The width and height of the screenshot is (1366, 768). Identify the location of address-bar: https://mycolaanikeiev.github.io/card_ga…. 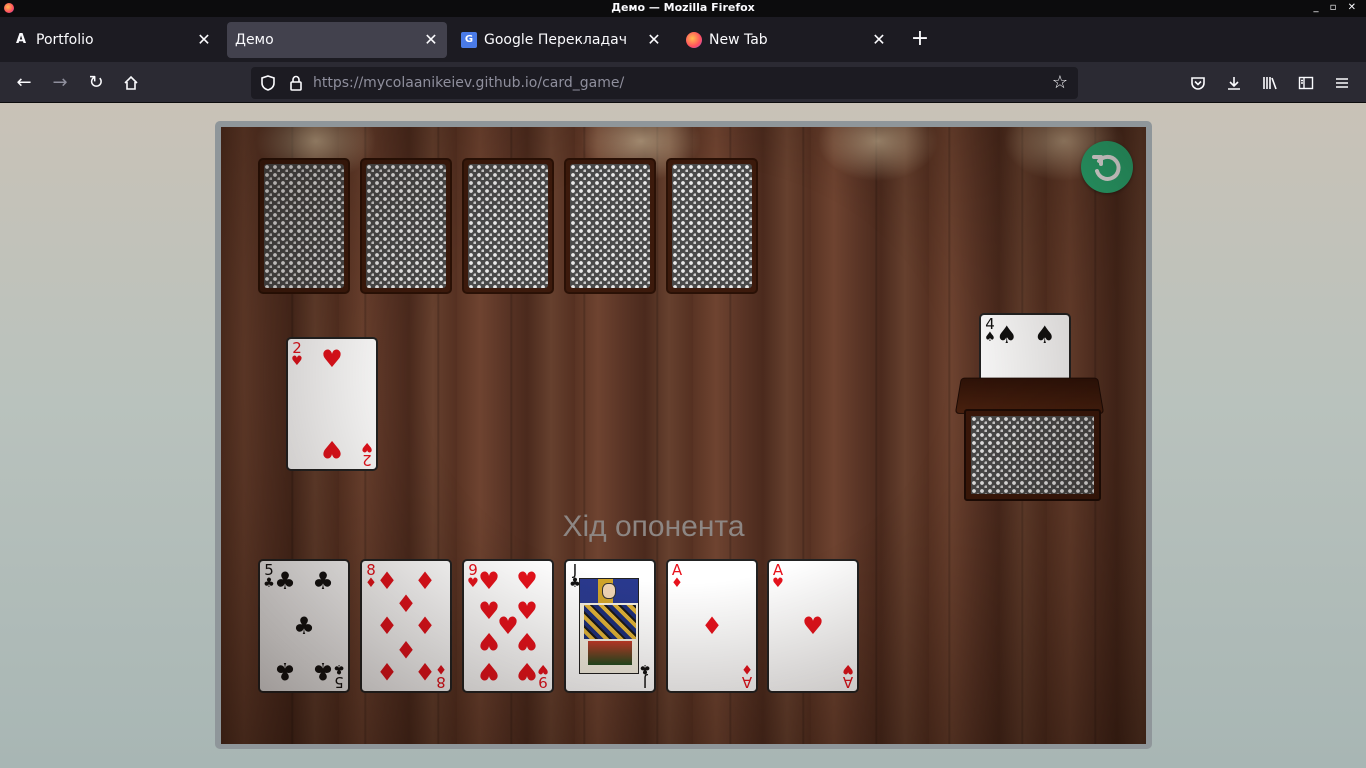
(664, 83).